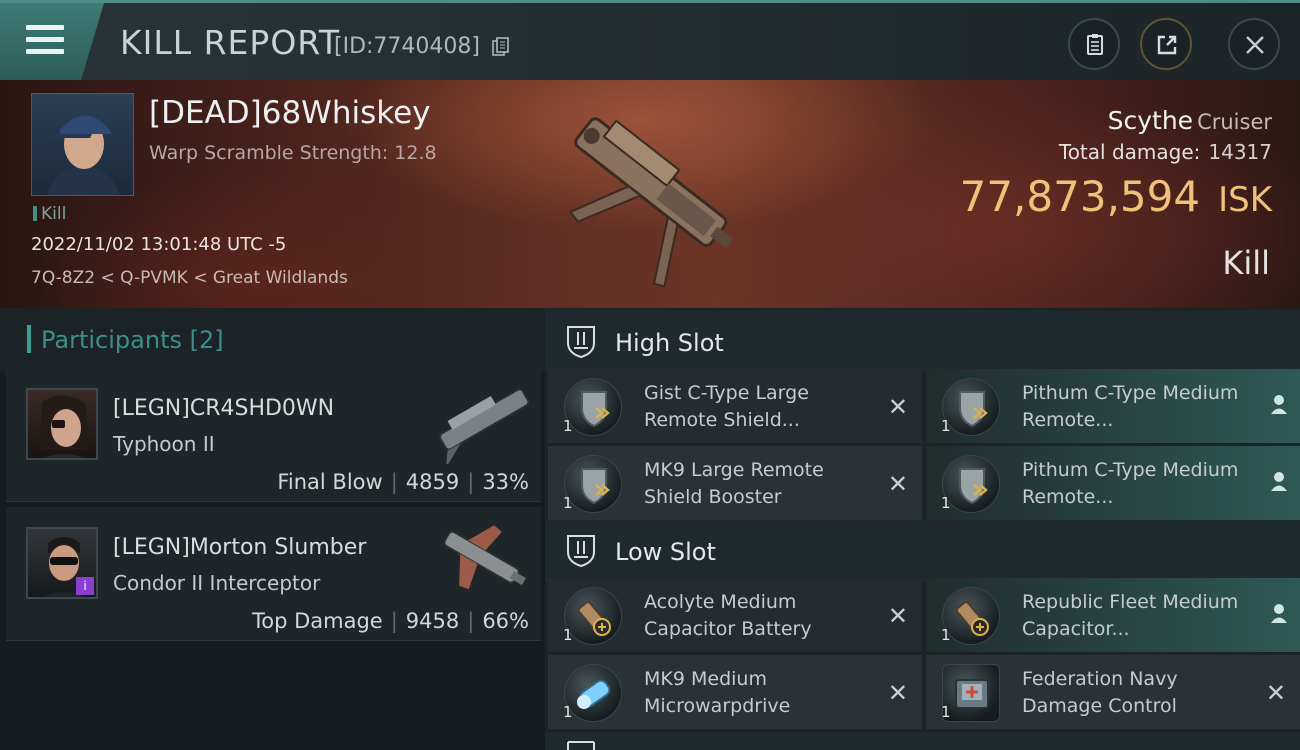  Describe the element at coordinates (650, 40) in the screenshot. I see `top-bar: KILL REPORT [ID:7740408]` at that location.